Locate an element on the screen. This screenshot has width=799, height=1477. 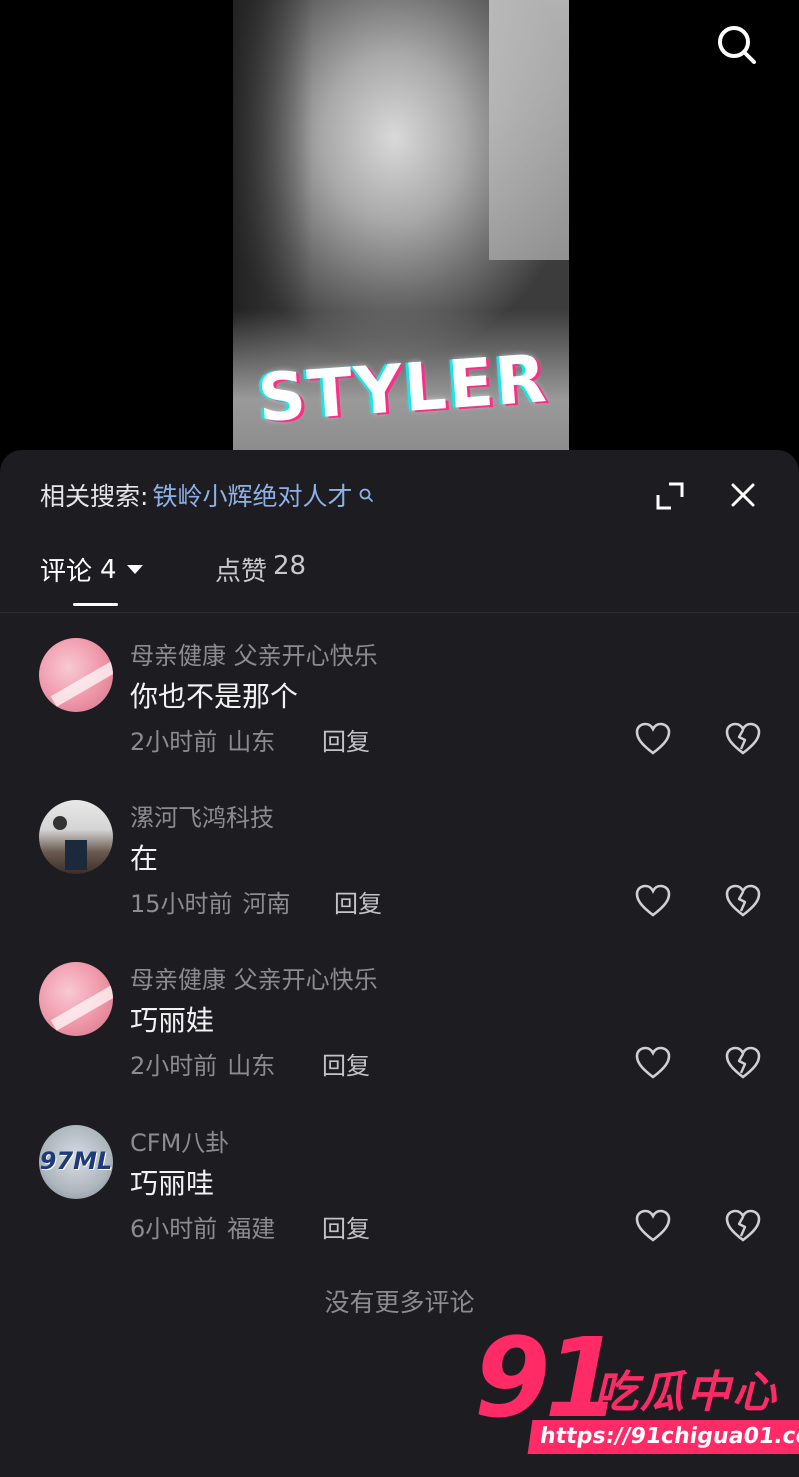
comment-username: CFM八卦 is located at coordinates (179, 1140).